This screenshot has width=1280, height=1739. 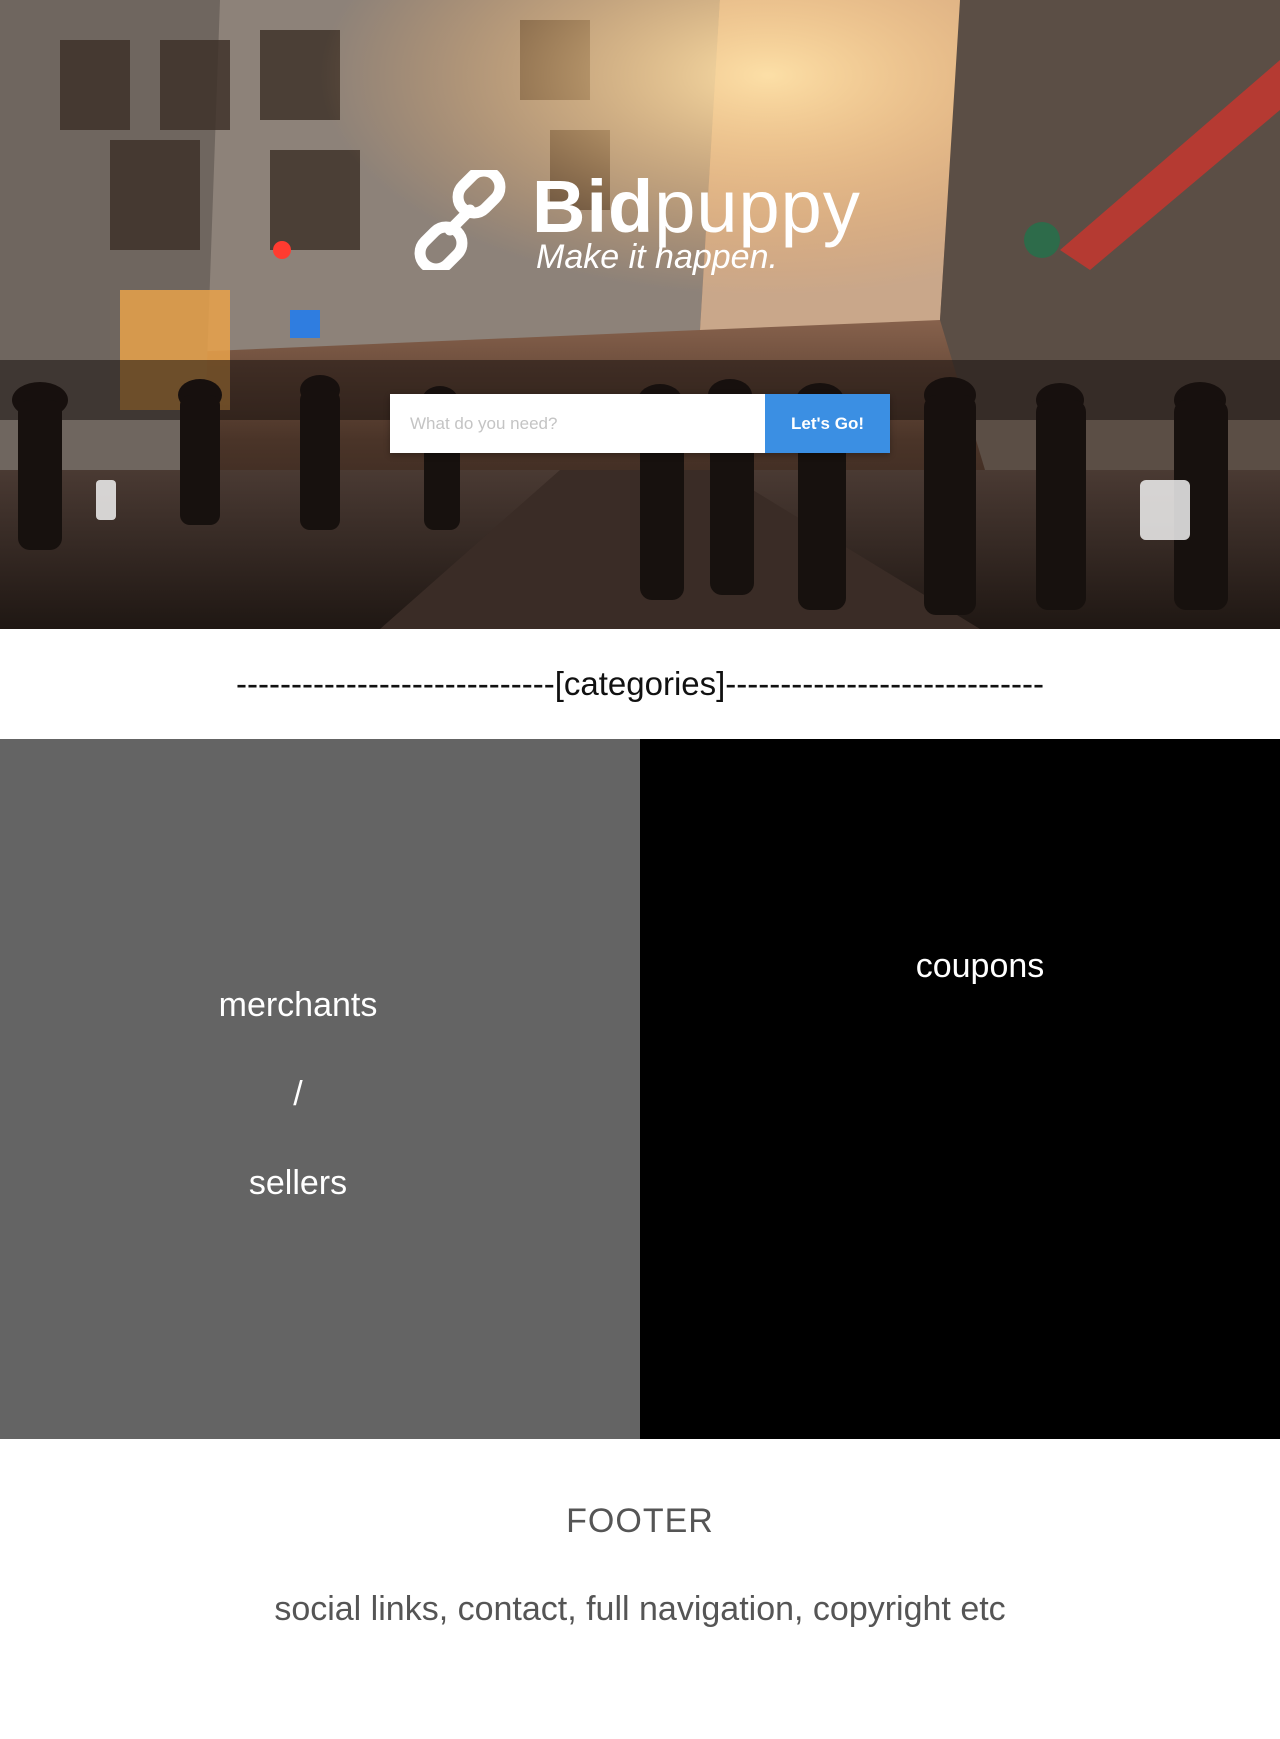 What do you see at coordinates (577, 423) in the screenshot?
I see `search-input` at bounding box center [577, 423].